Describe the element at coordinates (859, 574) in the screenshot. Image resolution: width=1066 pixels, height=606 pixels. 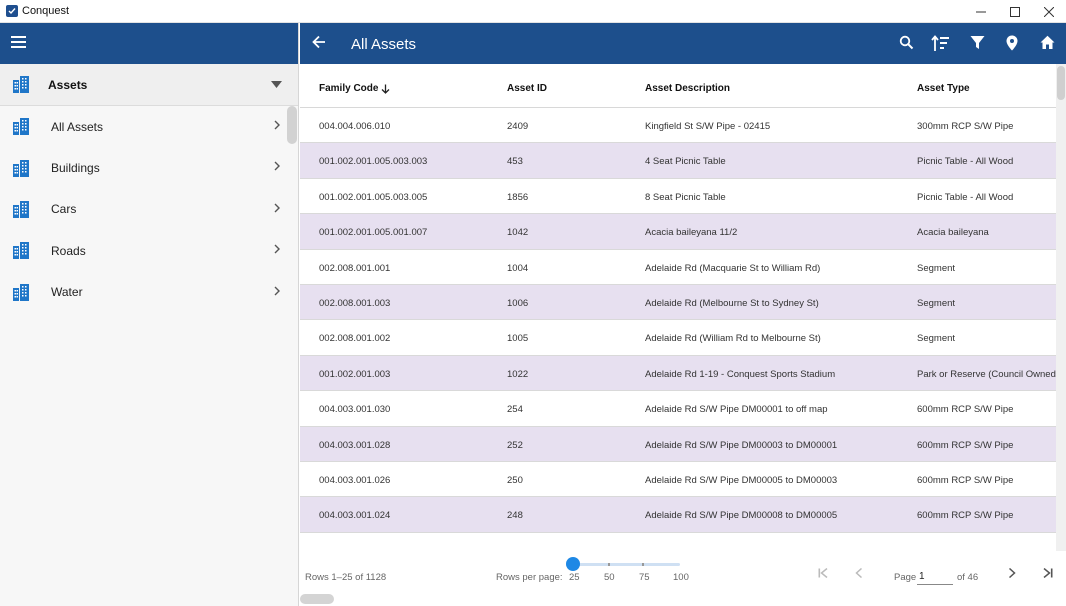
I see `previous-page-icon` at that location.